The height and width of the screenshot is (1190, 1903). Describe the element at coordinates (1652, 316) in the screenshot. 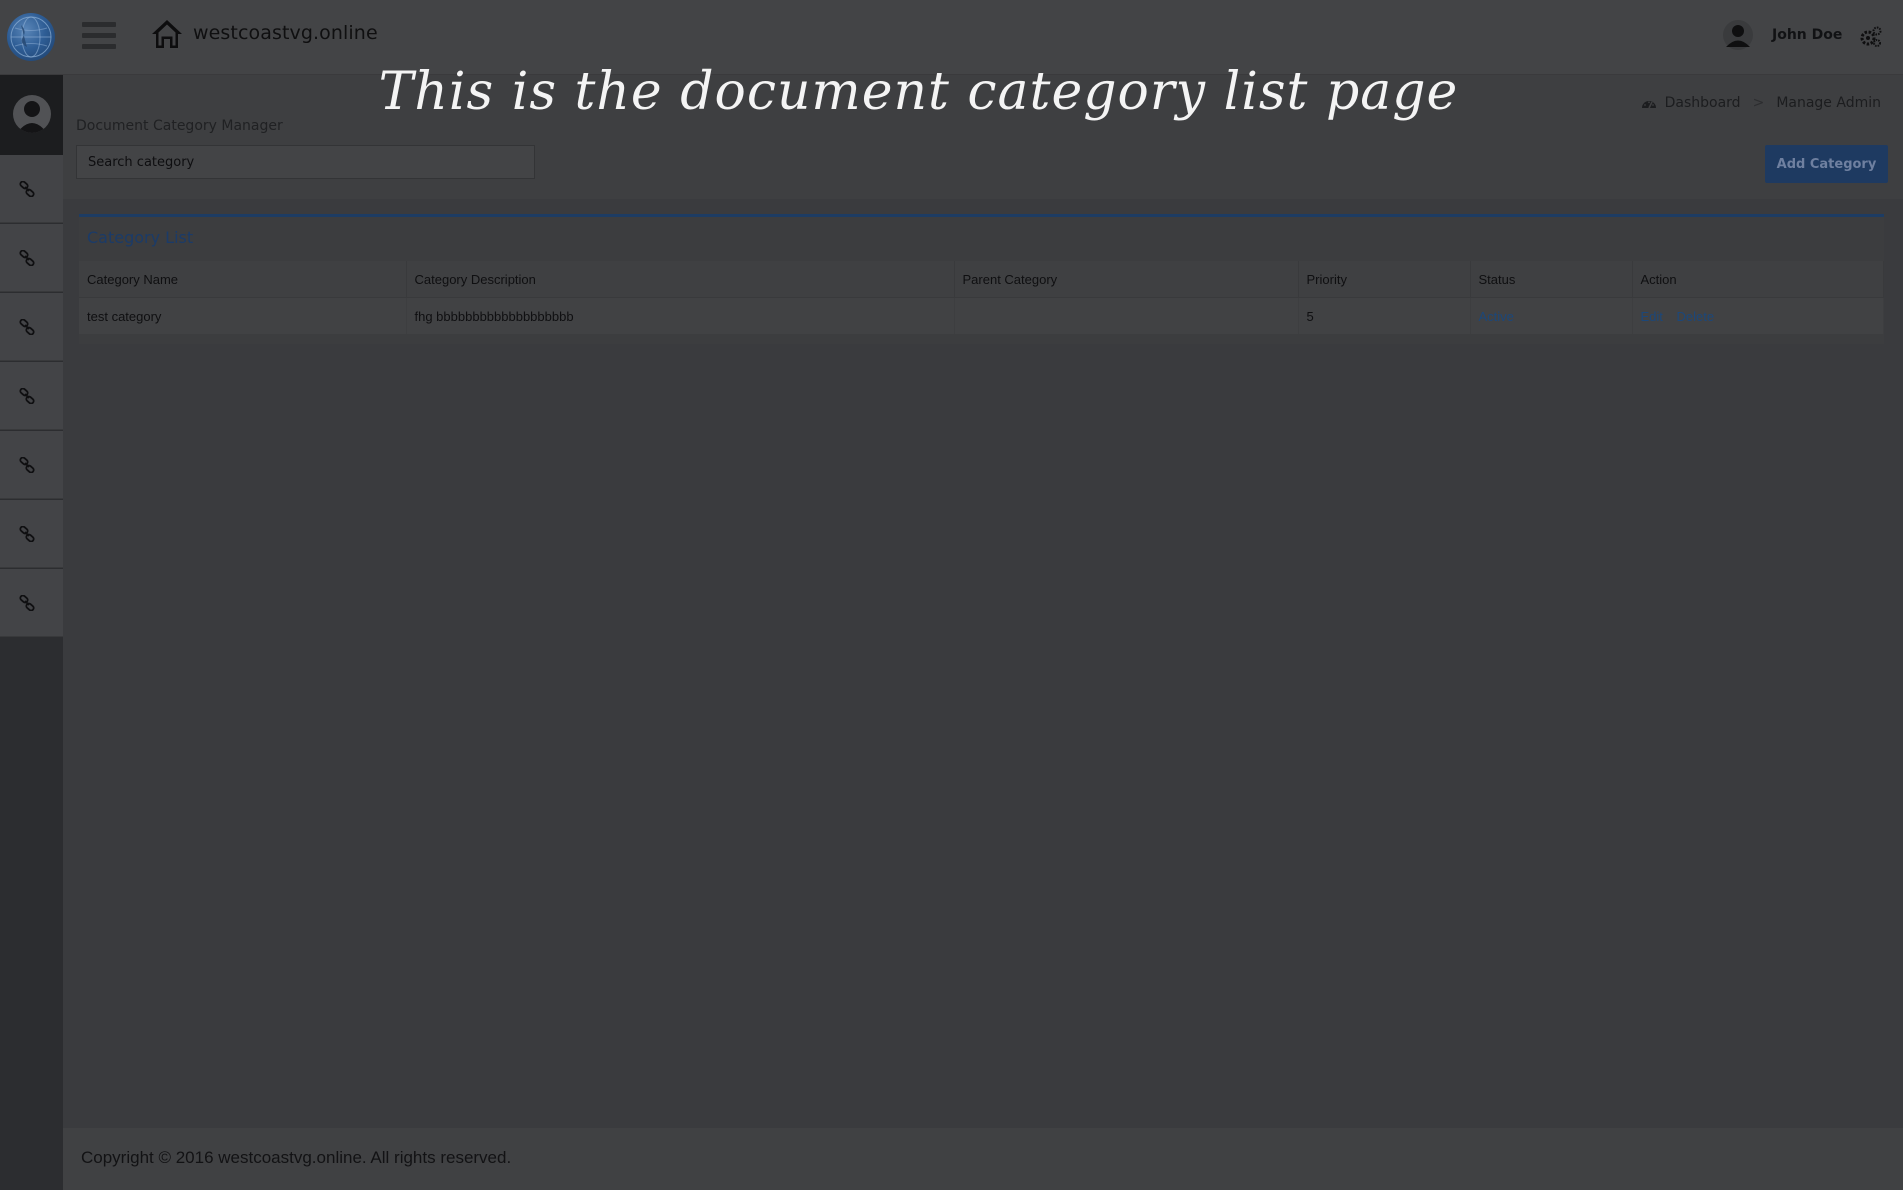

I see `edit-link: Edit` at that location.